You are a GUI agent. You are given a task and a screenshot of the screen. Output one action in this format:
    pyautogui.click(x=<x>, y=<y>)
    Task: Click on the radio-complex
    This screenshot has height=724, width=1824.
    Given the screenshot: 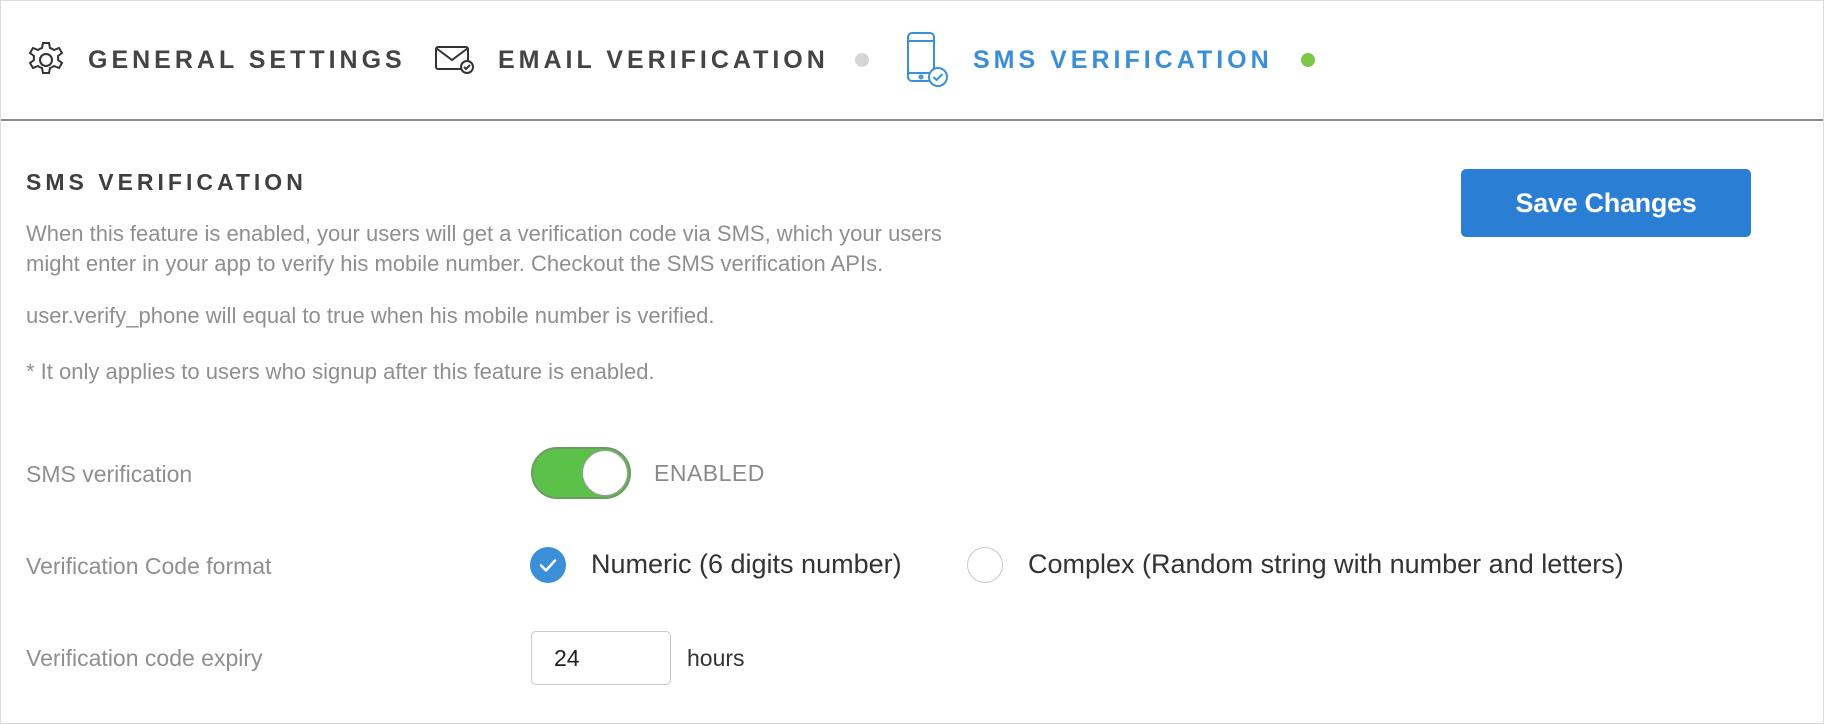 What is the action you would take?
    pyautogui.click(x=985, y=565)
    